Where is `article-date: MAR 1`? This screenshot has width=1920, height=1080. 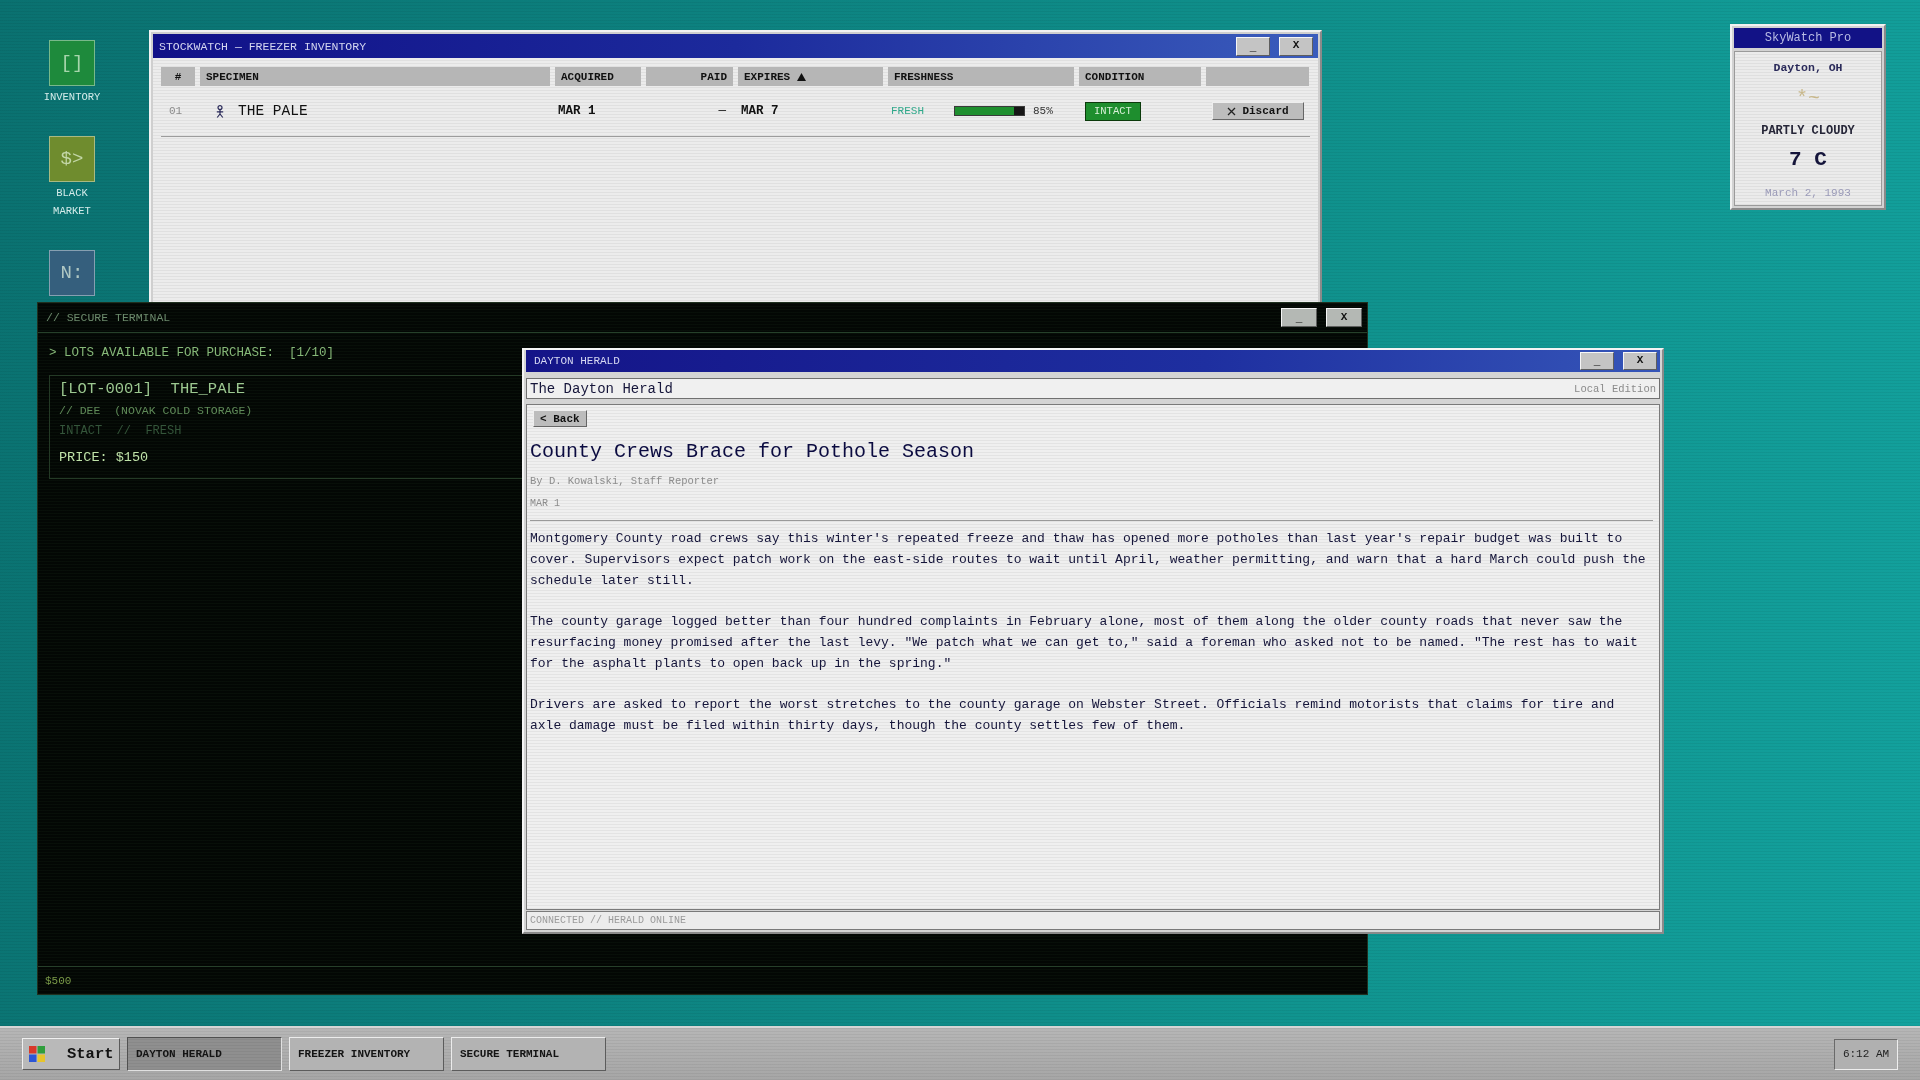 article-date: MAR 1 is located at coordinates (545, 504).